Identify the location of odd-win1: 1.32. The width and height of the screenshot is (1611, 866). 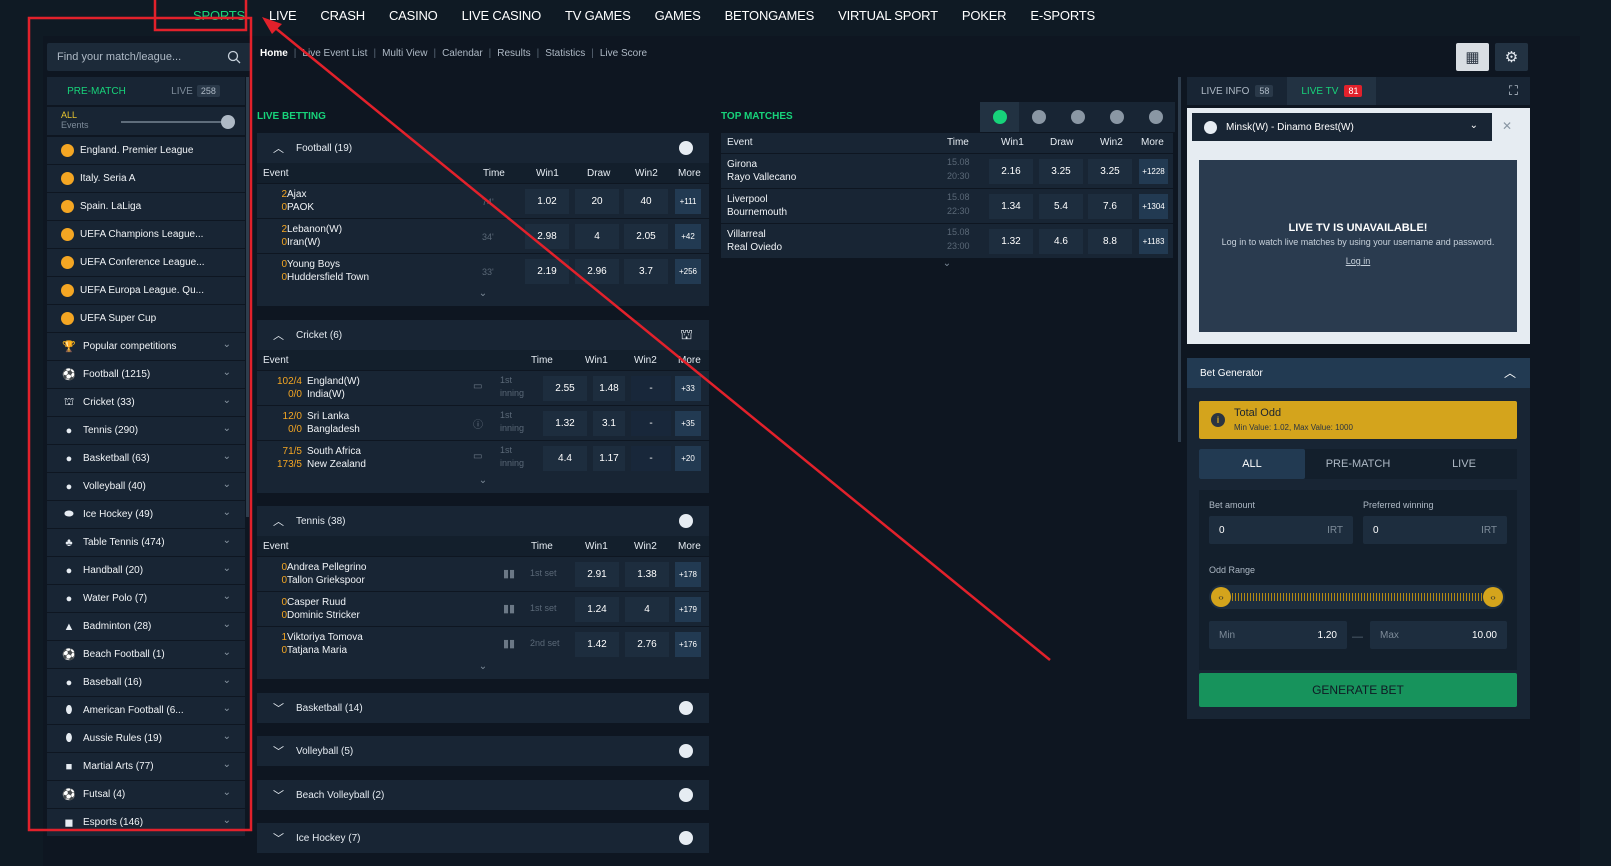
(565, 423).